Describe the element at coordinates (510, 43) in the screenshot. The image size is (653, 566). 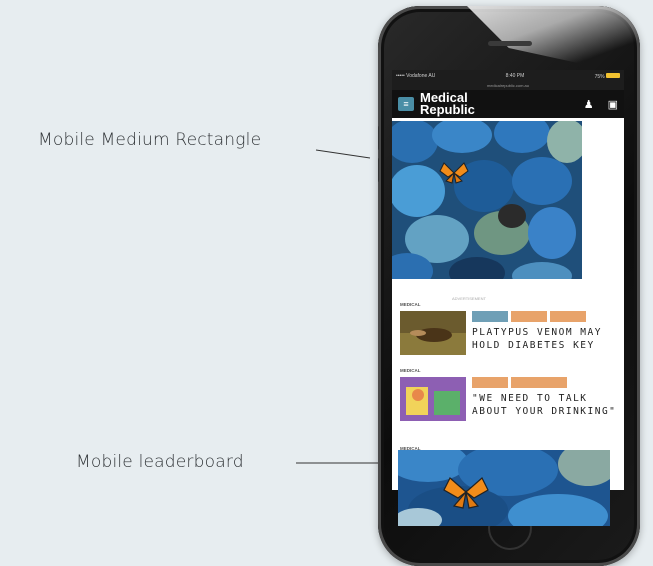
I see `earpiece-speaker` at that location.